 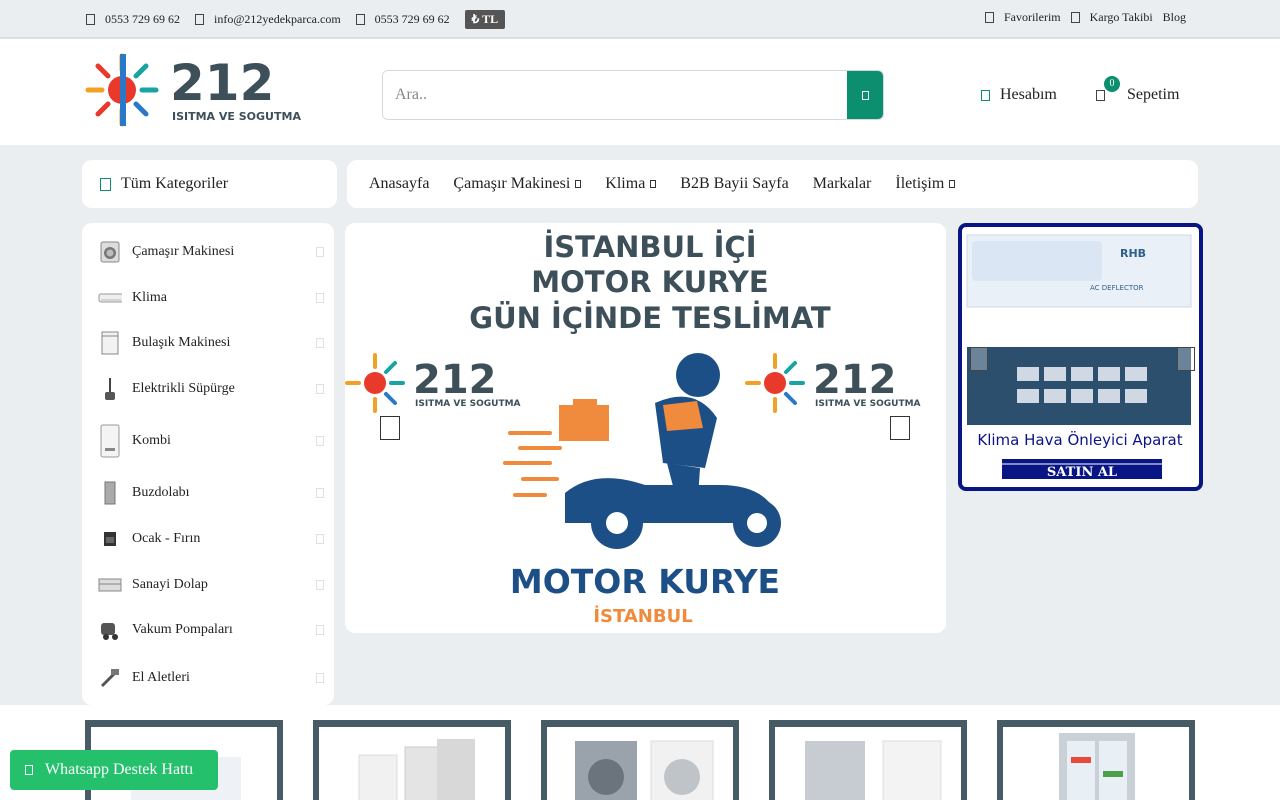 What do you see at coordinates (390, 428) in the screenshot?
I see `slider-prev-button` at bounding box center [390, 428].